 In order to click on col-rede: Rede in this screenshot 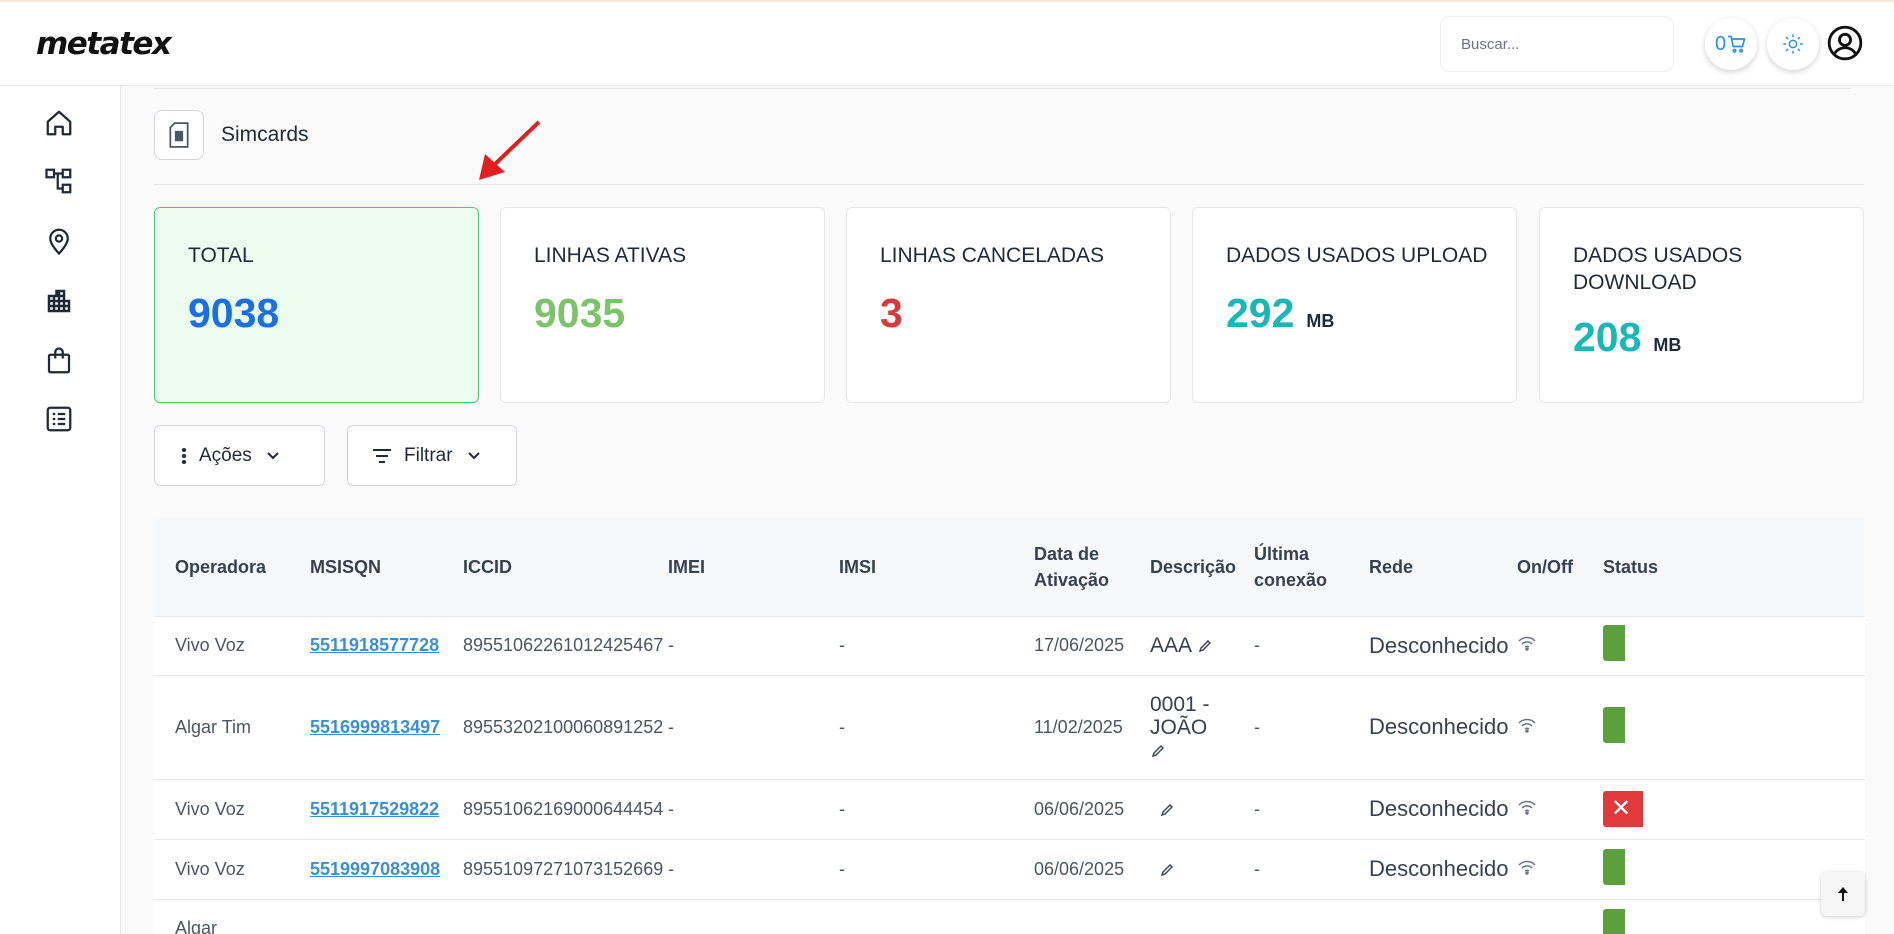, I will do `click(1422, 567)`.